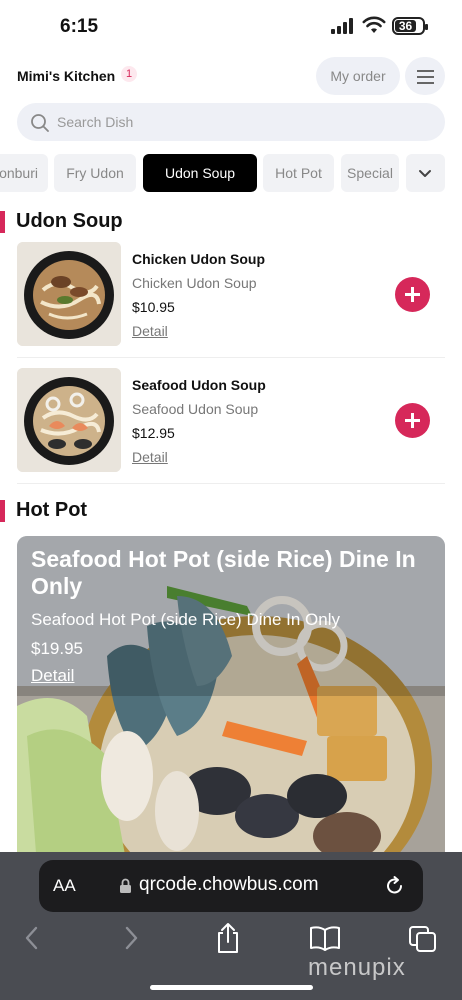 The width and height of the screenshot is (462, 1000). I want to click on more-categories-button, so click(425, 173).